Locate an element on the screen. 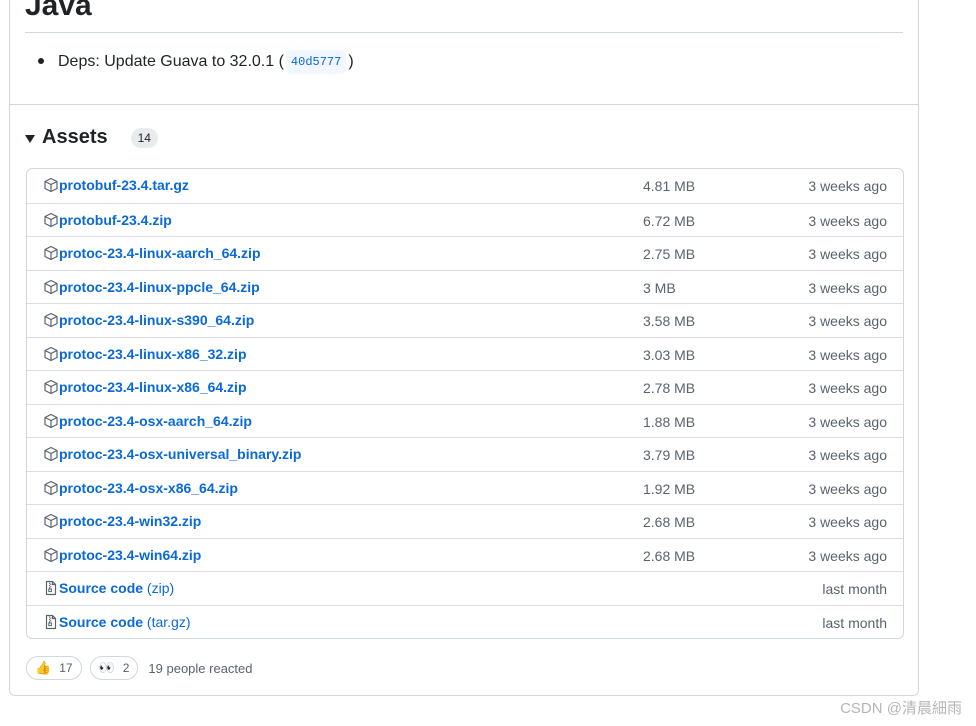  asset-size: 3 MB is located at coordinates (659, 287).